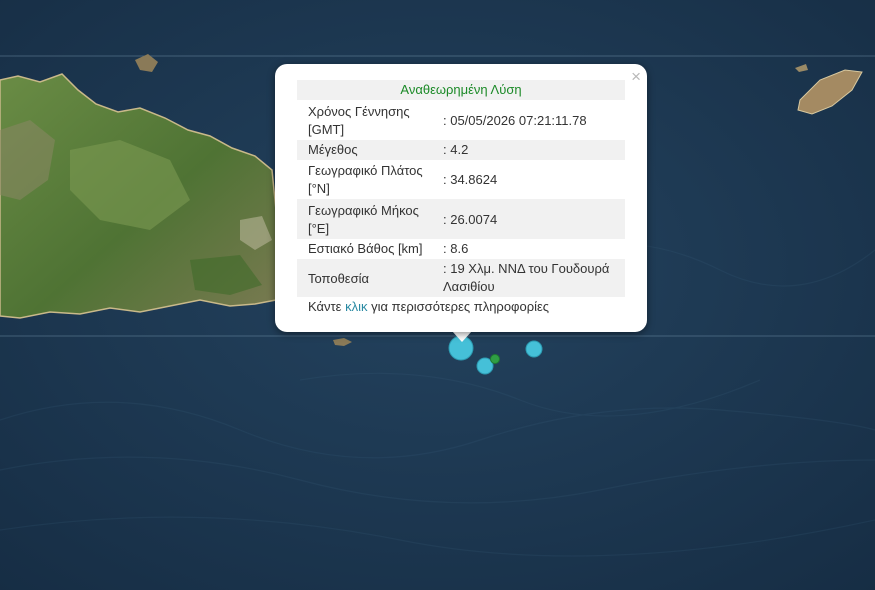 This screenshot has height=590, width=875. I want to click on table-row: Εστιακό Βάθος [km] : 8.6, so click(461, 249).